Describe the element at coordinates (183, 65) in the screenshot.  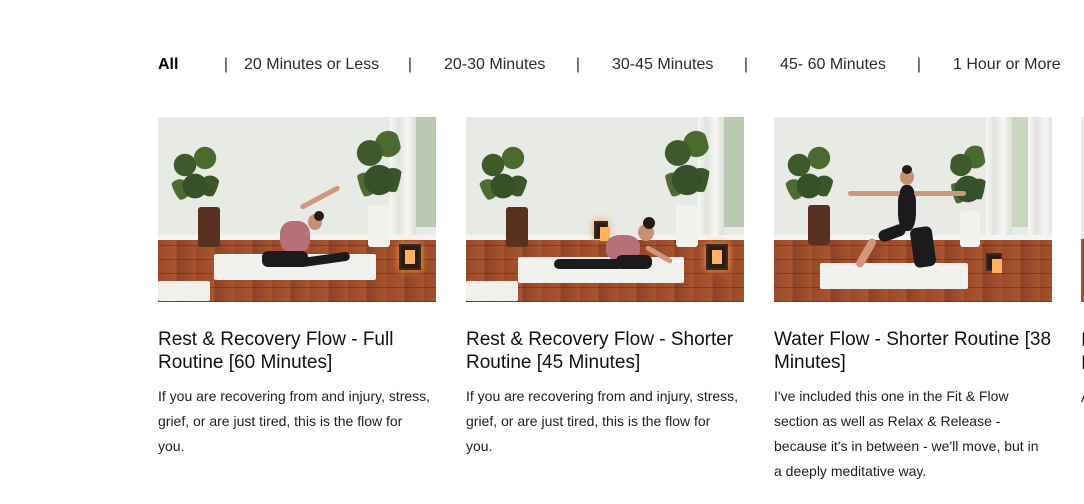
I see `filter-all: All` at that location.